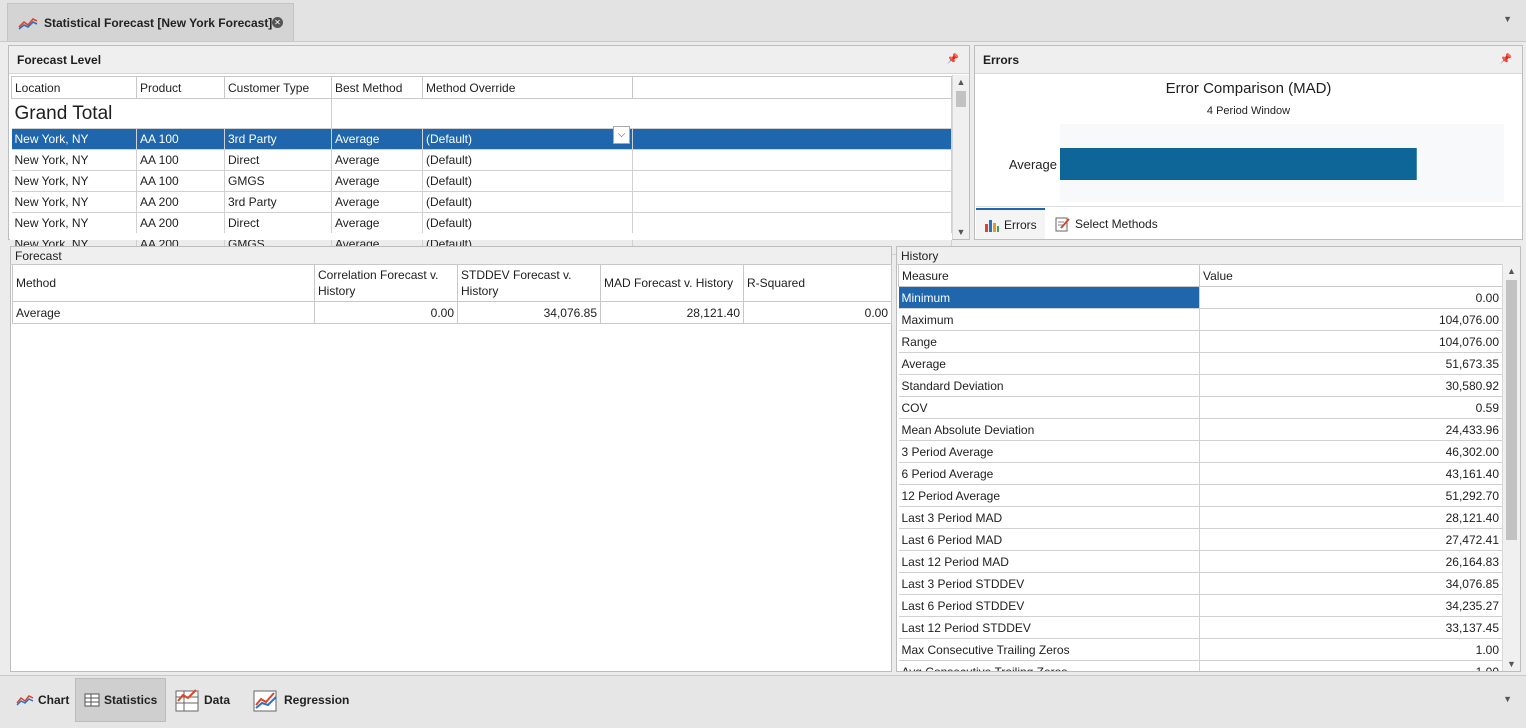 This screenshot has width=1526, height=728. I want to click on table-row: COV 0.59, so click(1200, 407).